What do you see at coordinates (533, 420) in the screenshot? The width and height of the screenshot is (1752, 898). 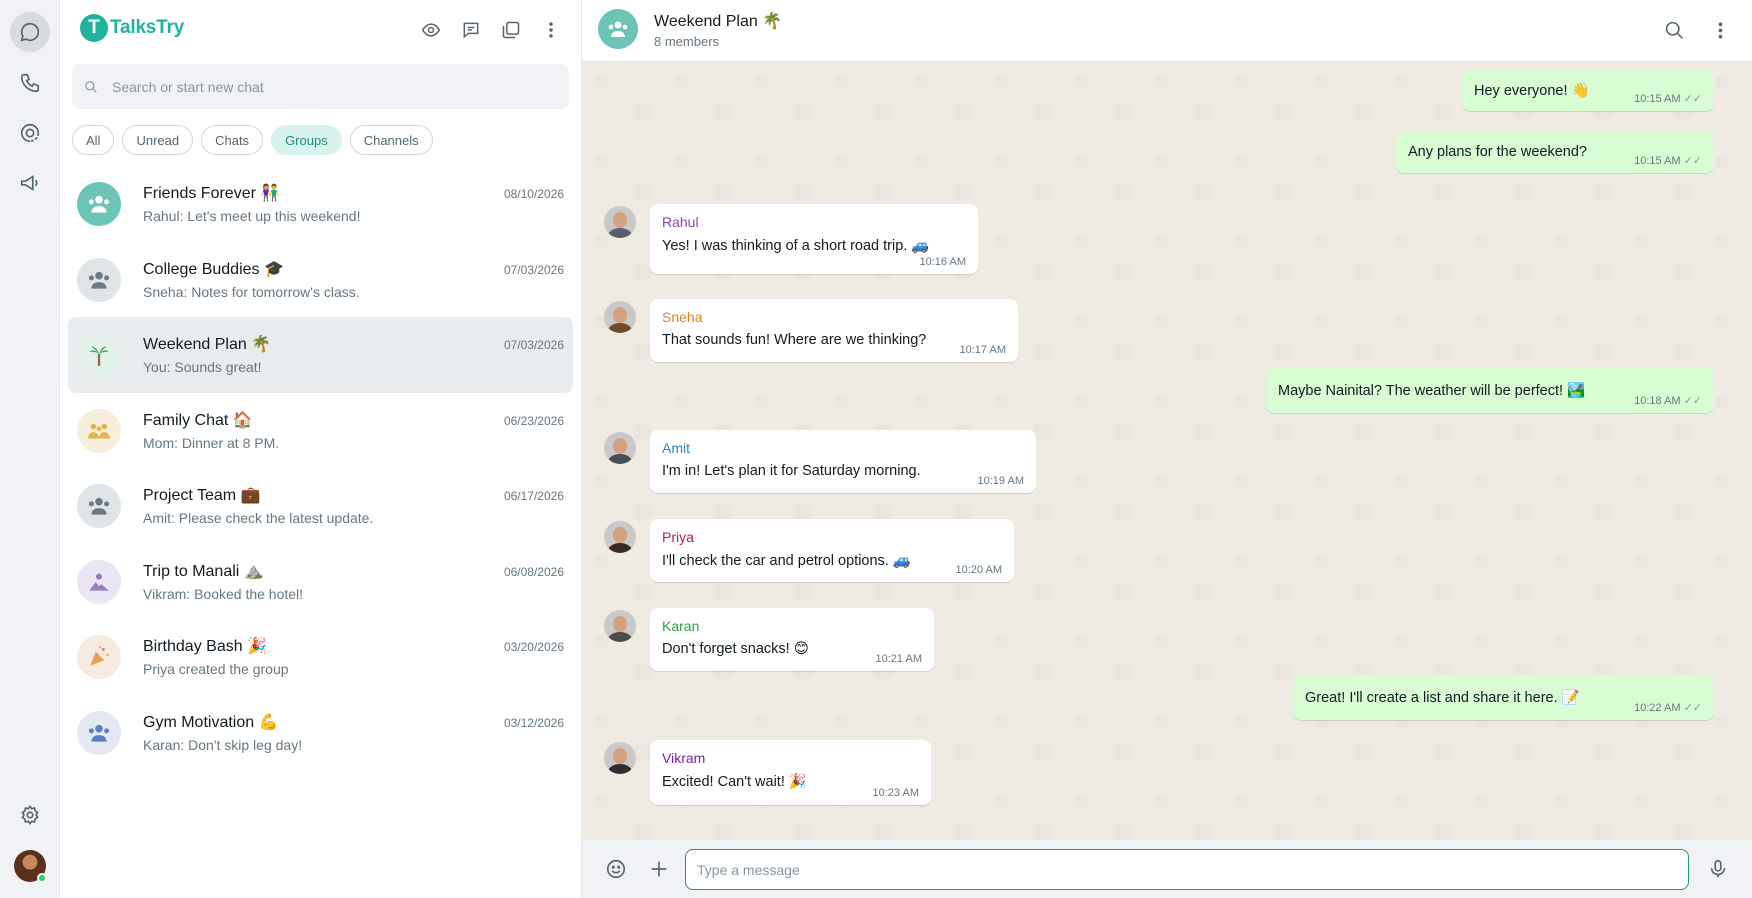 I see `chat-date: 06/23/2026` at bounding box center [533, 420].